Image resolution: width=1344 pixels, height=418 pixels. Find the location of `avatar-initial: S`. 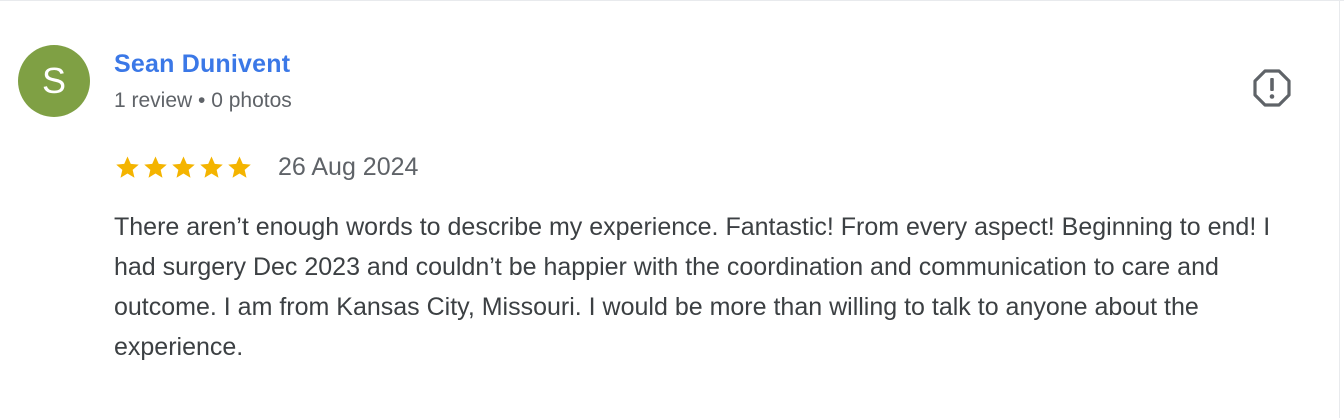

avatar-initial: S is located at coordinates (53, 80).